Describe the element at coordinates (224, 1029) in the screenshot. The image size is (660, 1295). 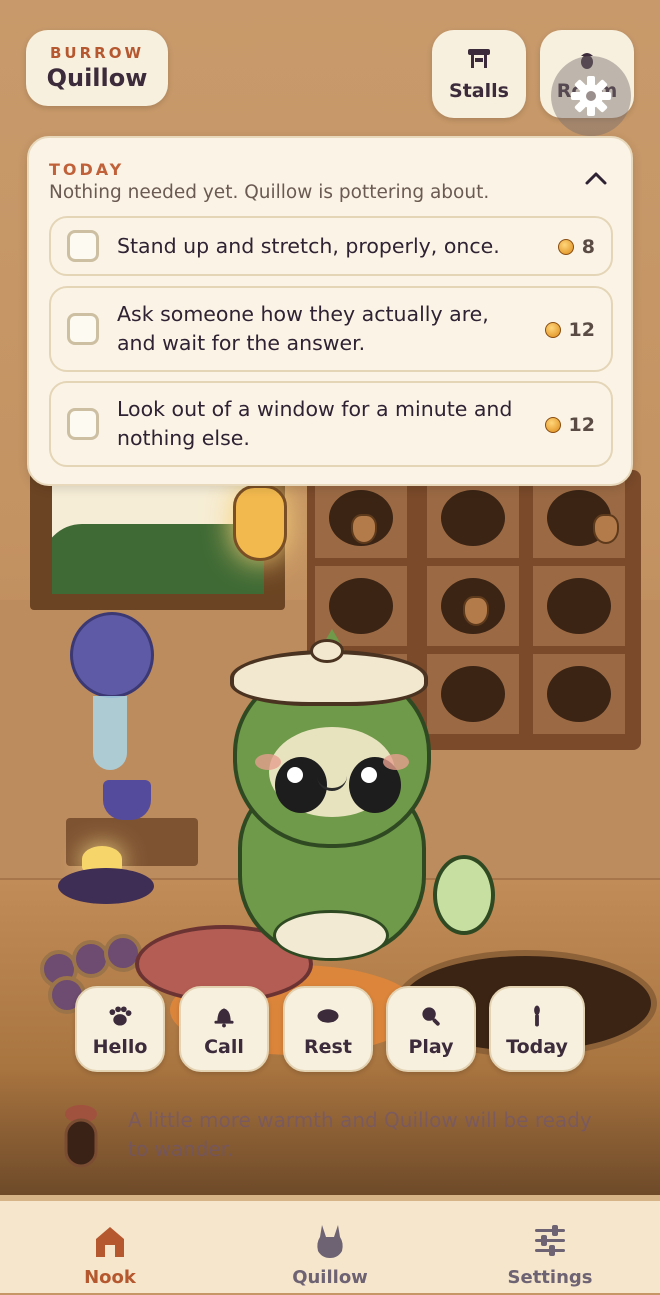
I see `call-button: Call` at that location.